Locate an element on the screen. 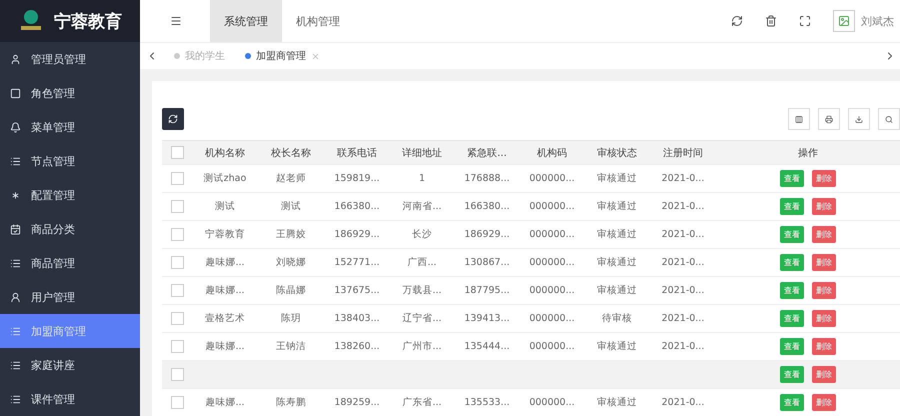 The height and width of the screenshot is (416, 900). sidebar-item: 商品分类 is located at coordinates (70, 229).